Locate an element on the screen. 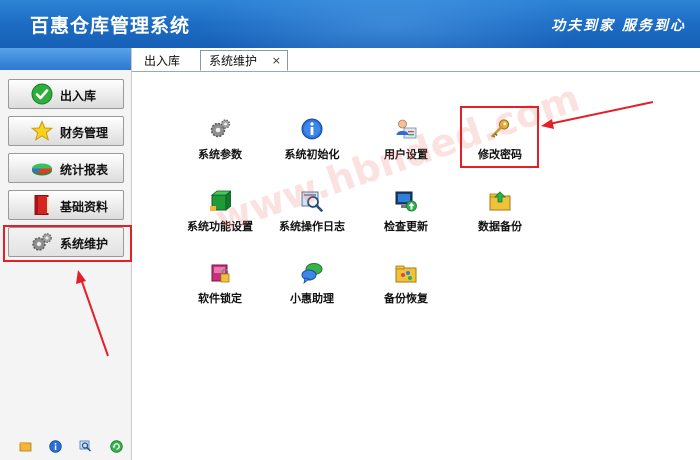 This screenshot has width=700, height=460. tile-label: 用户设置 is located at coordinates (406, 154).